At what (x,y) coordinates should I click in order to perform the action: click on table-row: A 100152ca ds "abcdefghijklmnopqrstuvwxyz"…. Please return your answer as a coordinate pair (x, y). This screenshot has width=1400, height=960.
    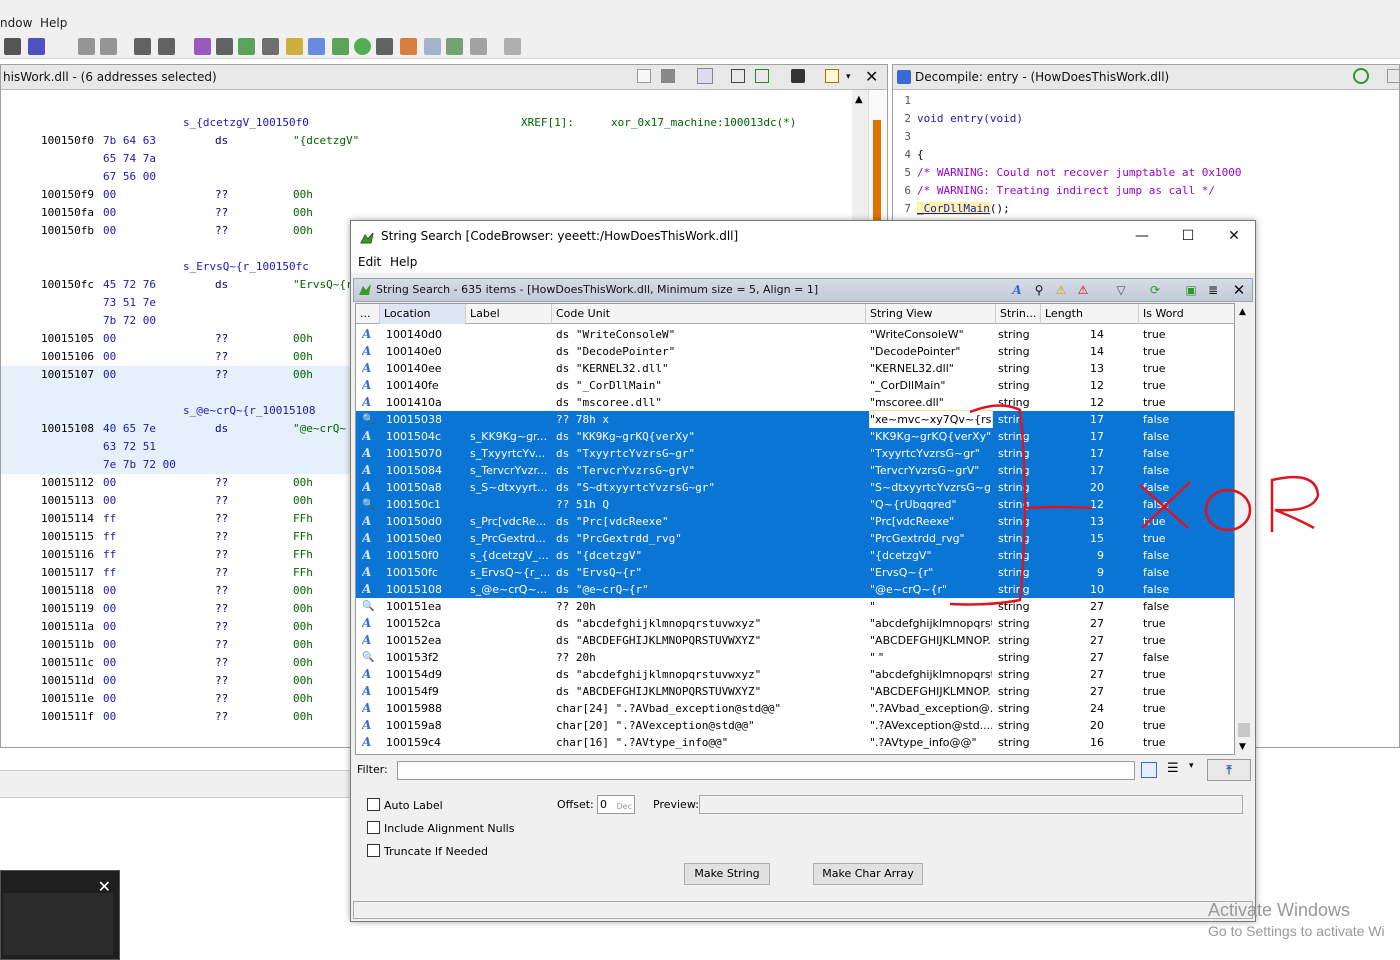
    Looking at the image, I should click on (795, 623).